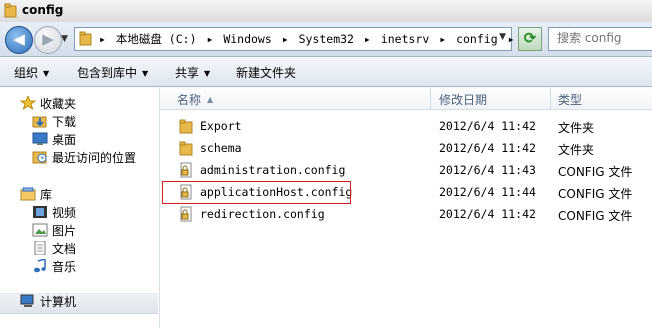 The image size is (652, 328). Describe the element at coordinates (40, 138) in the screenshot. I see `desktop-icon` at that location.